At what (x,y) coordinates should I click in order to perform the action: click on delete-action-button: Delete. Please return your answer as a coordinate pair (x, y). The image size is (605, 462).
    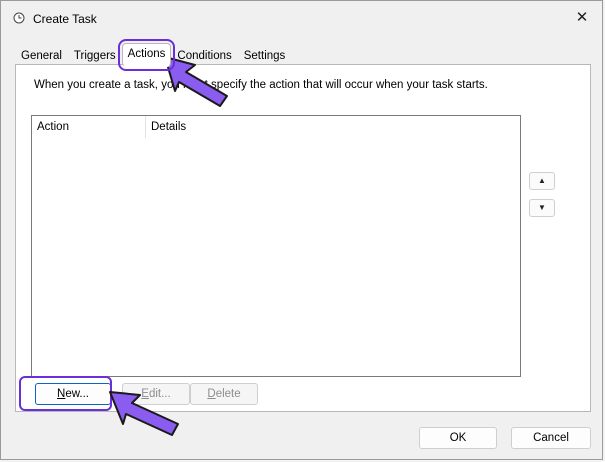
    Looking at the image, I should click on (224, 394).